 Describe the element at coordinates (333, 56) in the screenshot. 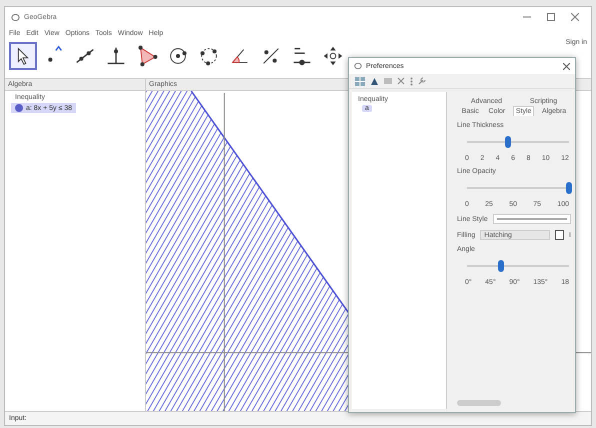

I see `move-view-icon` at that location.